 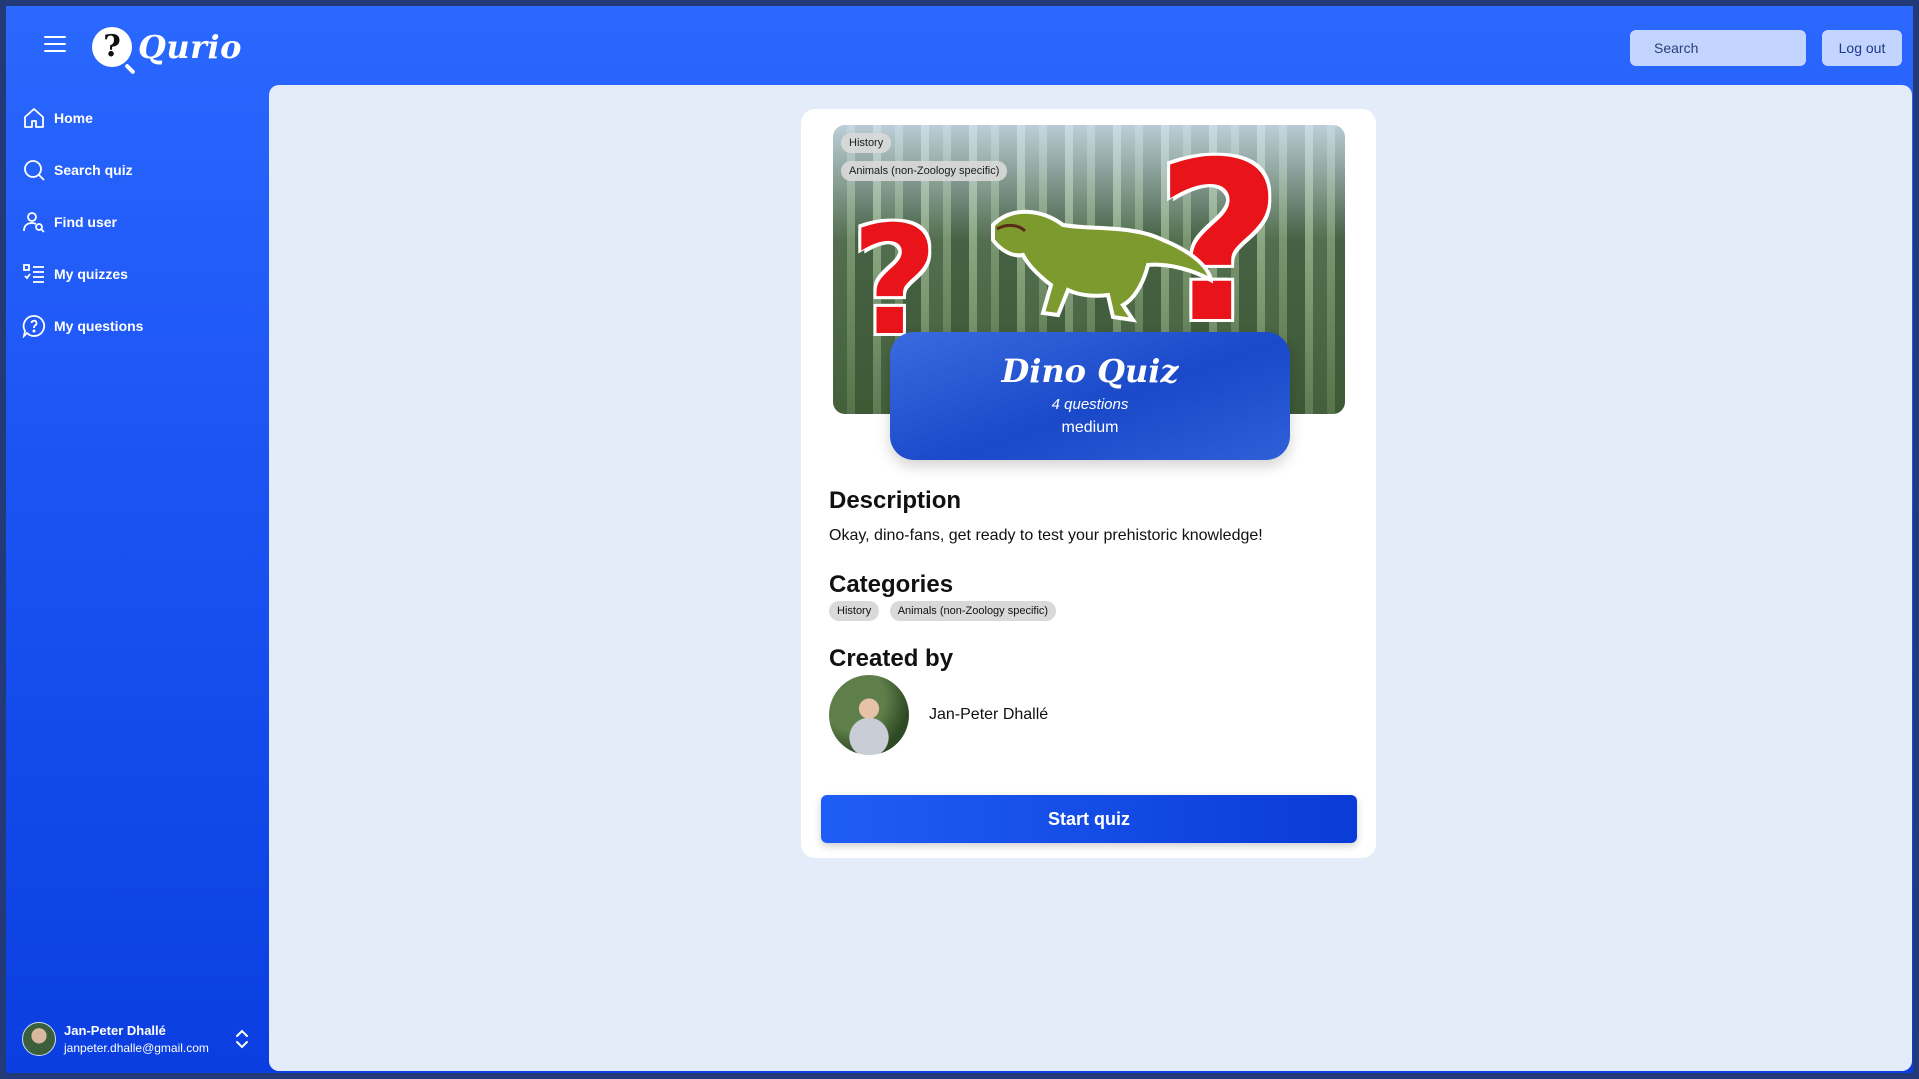 I want to click on sidebar-item-my-quizzes: My quizzes, so click(x=137, y=274).